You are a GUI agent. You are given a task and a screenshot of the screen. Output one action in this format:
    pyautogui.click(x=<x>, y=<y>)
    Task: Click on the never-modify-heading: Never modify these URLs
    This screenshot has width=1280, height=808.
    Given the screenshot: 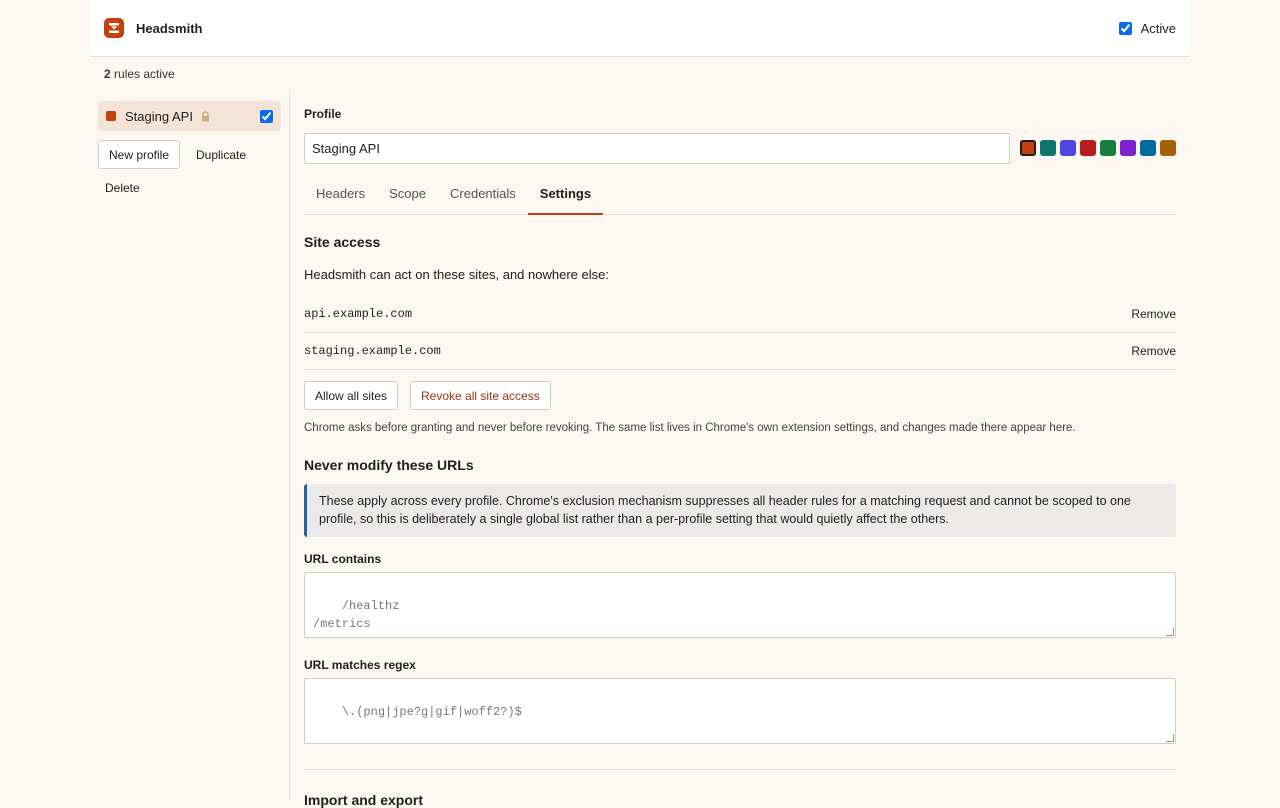 What is the action you would take?
    pyautogui.click(x=389, y=465)
    